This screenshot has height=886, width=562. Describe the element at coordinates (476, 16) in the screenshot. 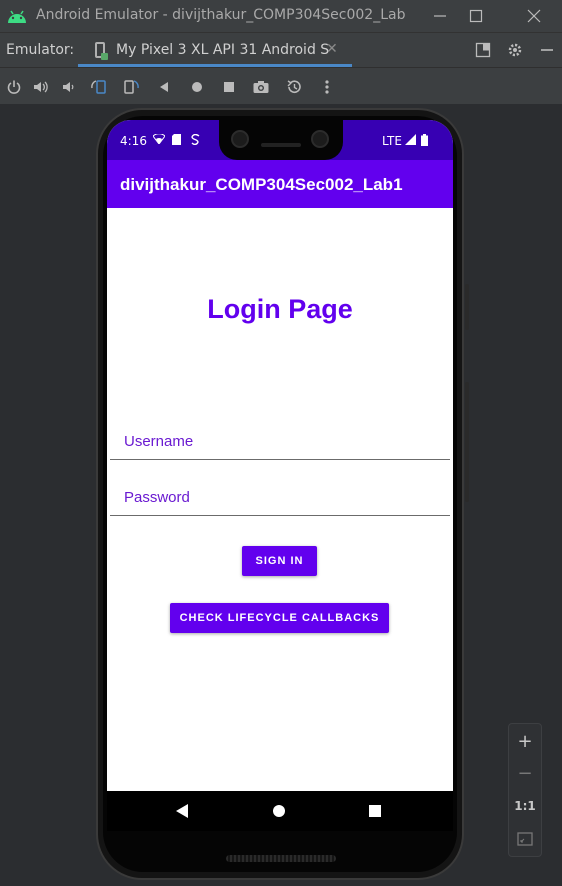

I see `maximize-icon` at that location.